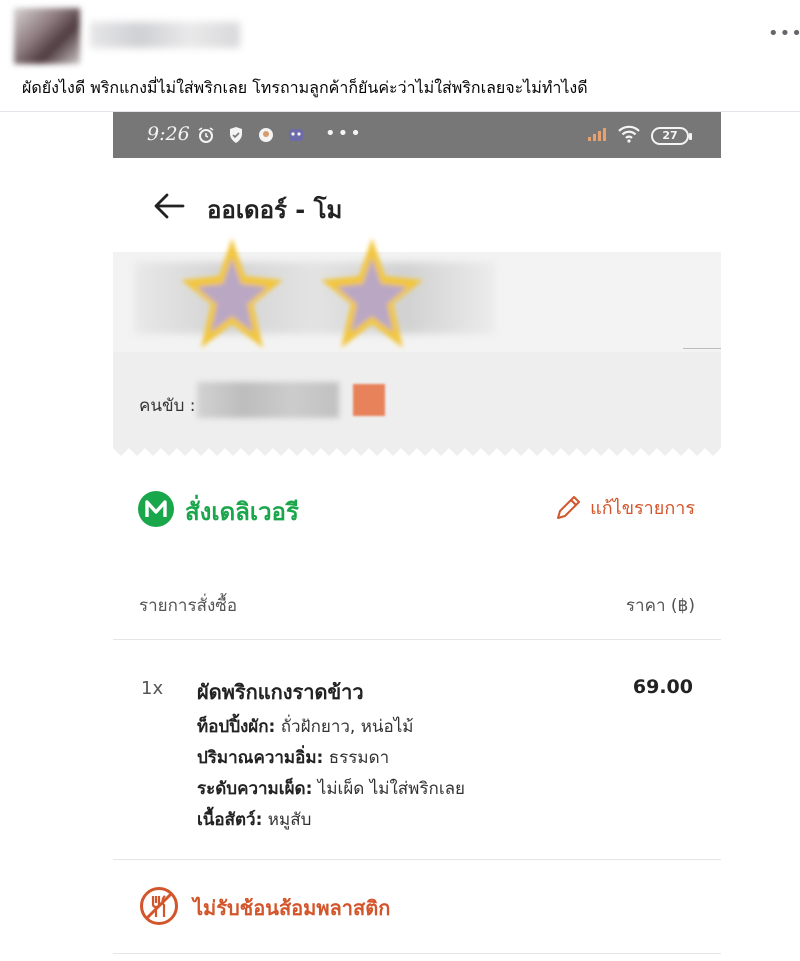 The image size is (800, 961). Describe the element at coordinates (660, 606) in the screenshot. I see `price-column-title: ราคา (฿)` at that location.